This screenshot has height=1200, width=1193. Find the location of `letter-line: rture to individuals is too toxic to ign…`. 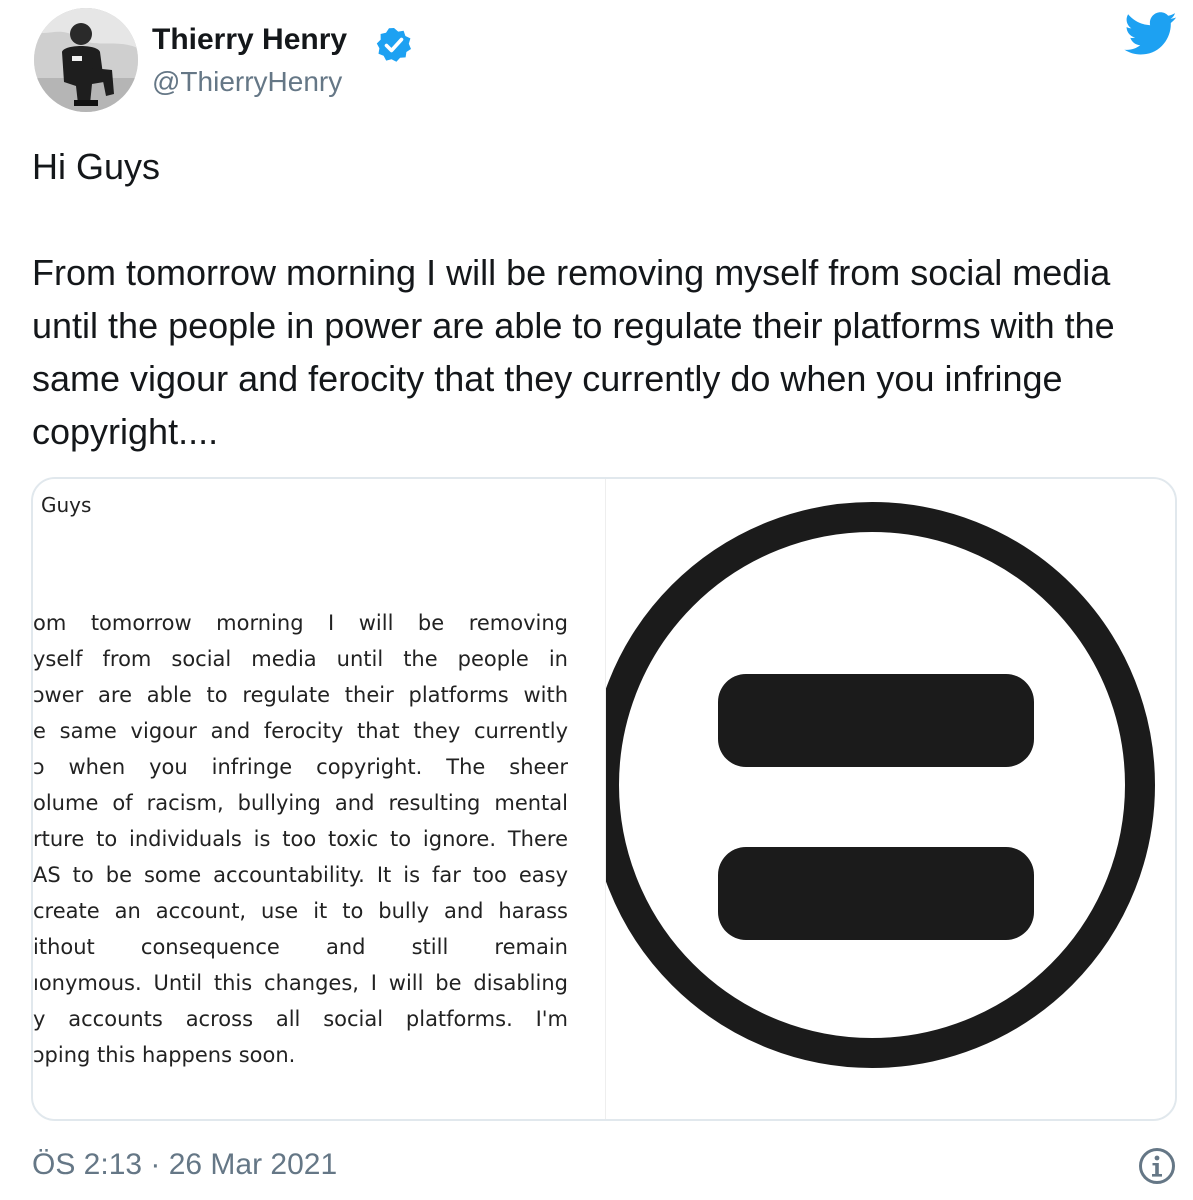

letter-line: rture to individuals is too toxic to ign… is located at coordinates (300, 839).